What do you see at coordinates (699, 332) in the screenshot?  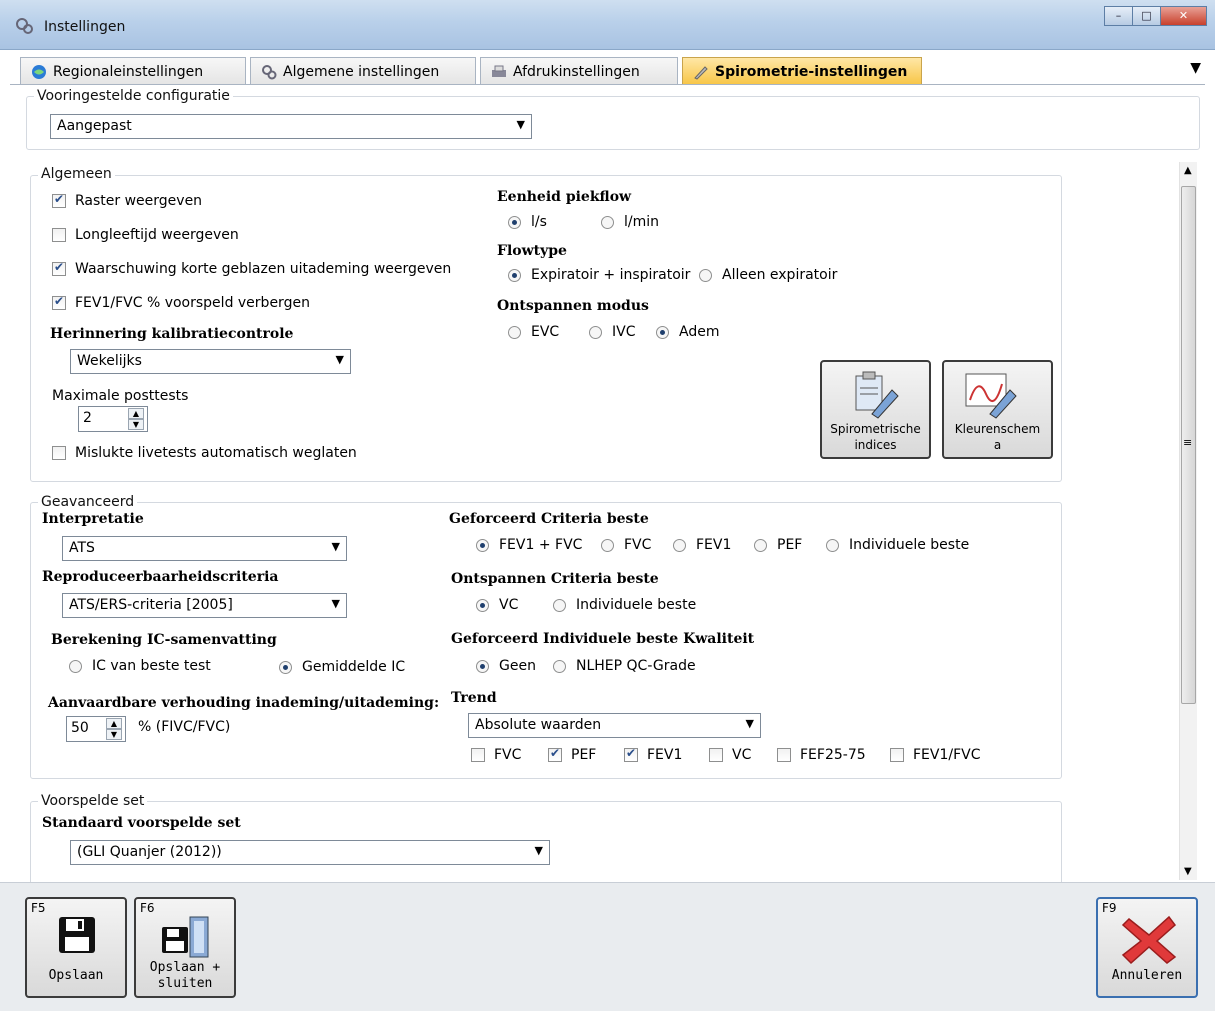 I see `relax-adem-label: Adem` at bounding box center [699, 332].